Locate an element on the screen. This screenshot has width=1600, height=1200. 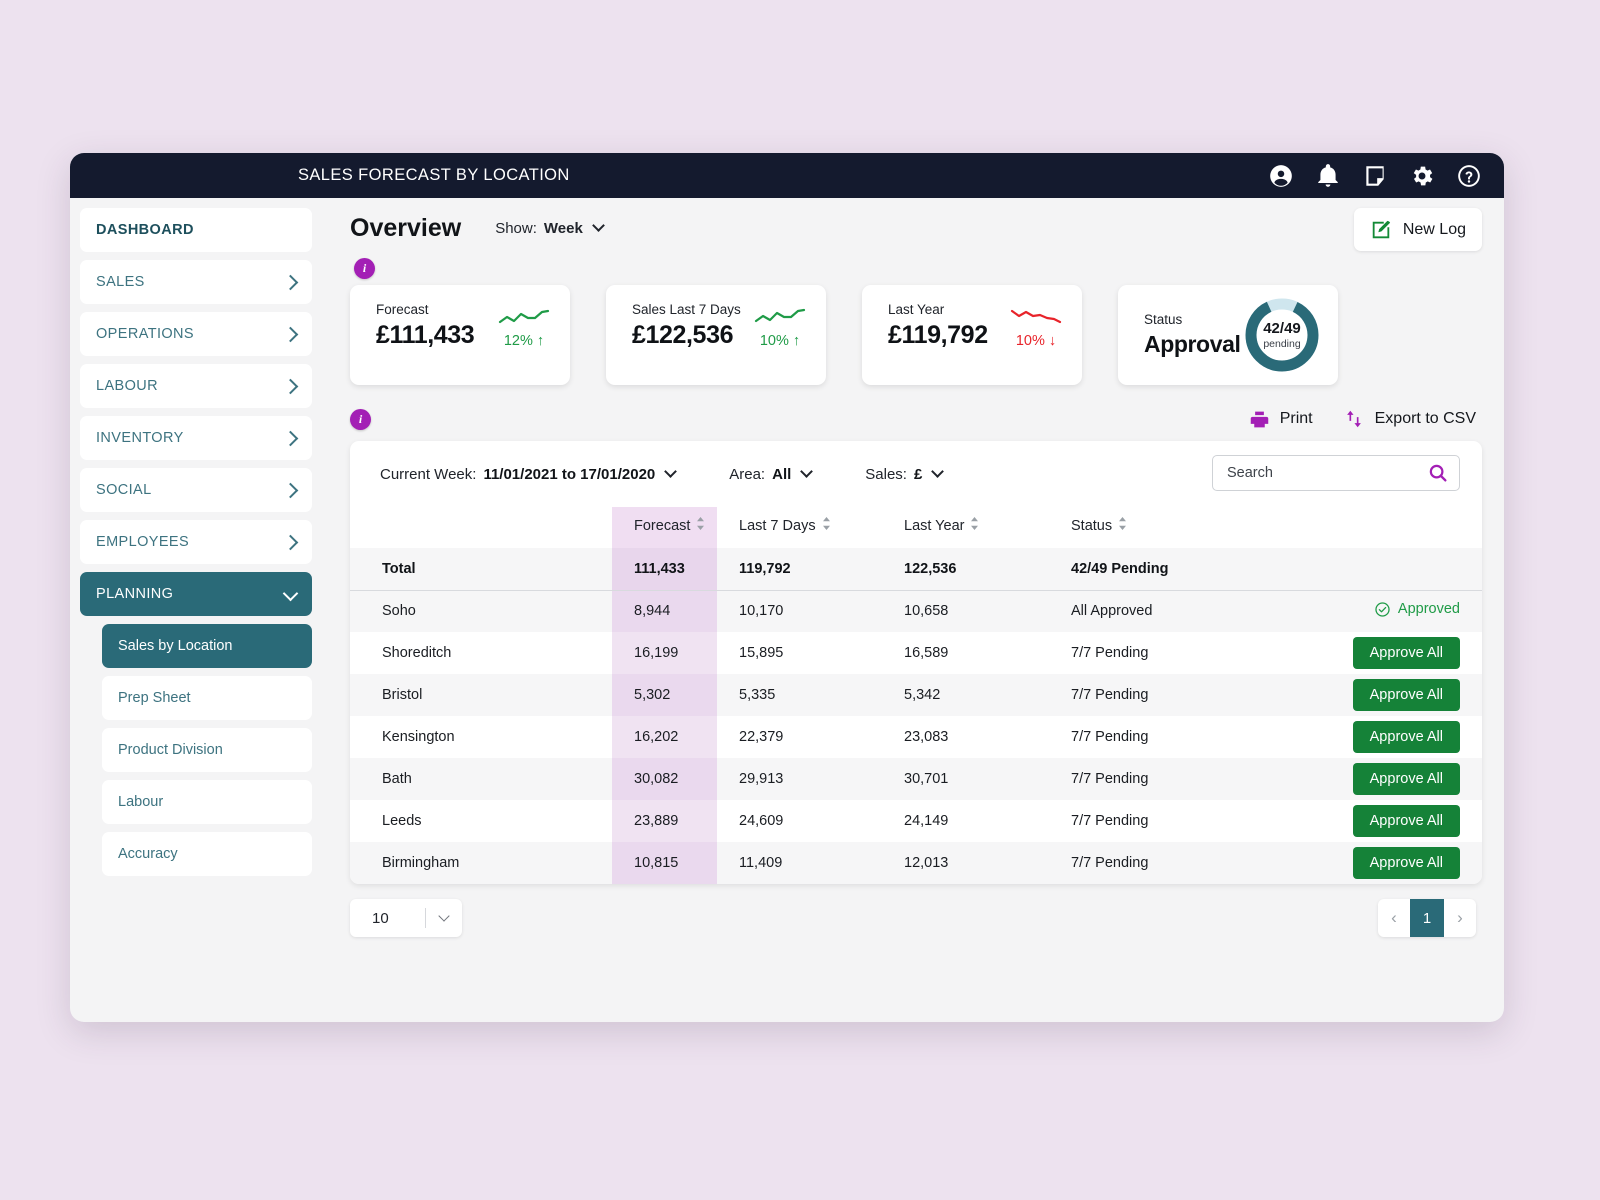
cell-location: Shoreditch is located at coordinates (417, 653).